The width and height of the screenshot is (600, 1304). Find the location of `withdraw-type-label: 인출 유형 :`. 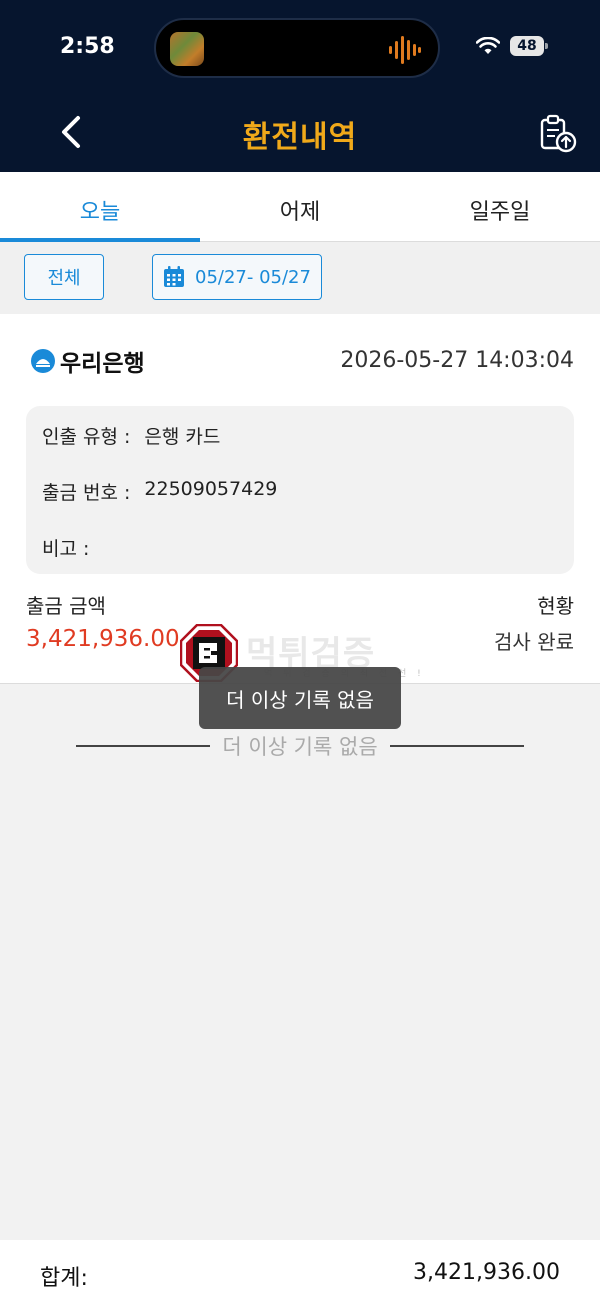

withdraw-type-label: 인출 유형 : is located at coordinates (86, 437).